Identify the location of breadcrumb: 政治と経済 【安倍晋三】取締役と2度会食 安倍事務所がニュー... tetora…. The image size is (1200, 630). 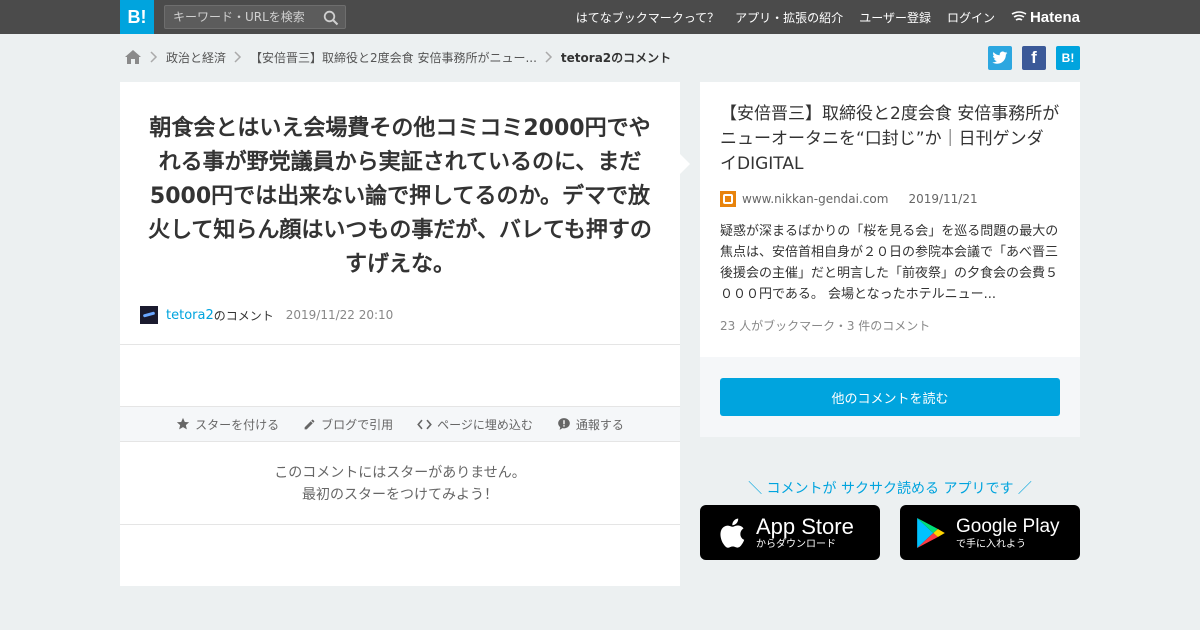
(397, 57).